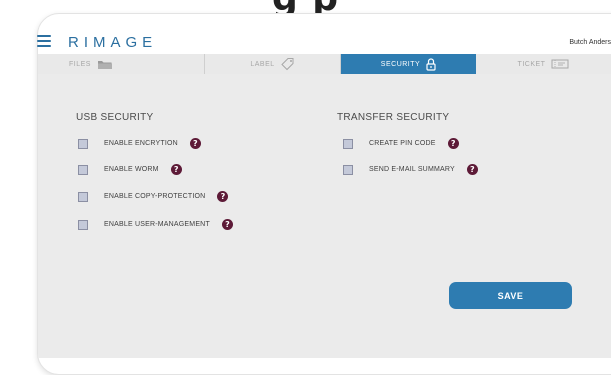  Describe the element at coordinates (104, 64) in the screenshot. I see `folder-icon` at that location.